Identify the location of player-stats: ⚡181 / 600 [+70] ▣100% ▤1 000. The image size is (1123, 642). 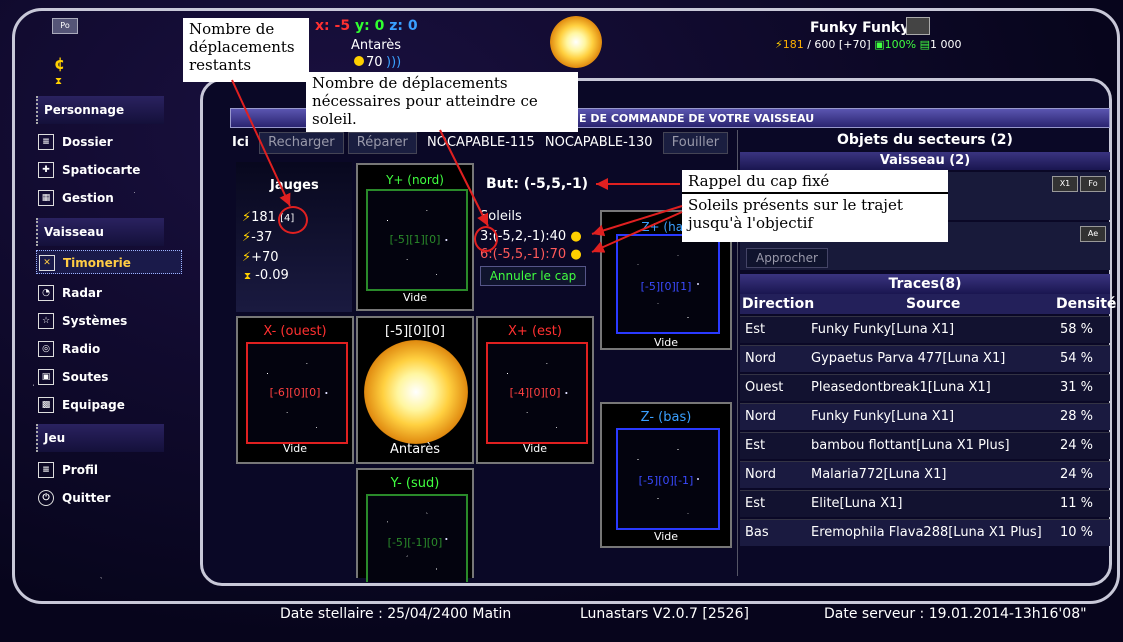
(868, 44).